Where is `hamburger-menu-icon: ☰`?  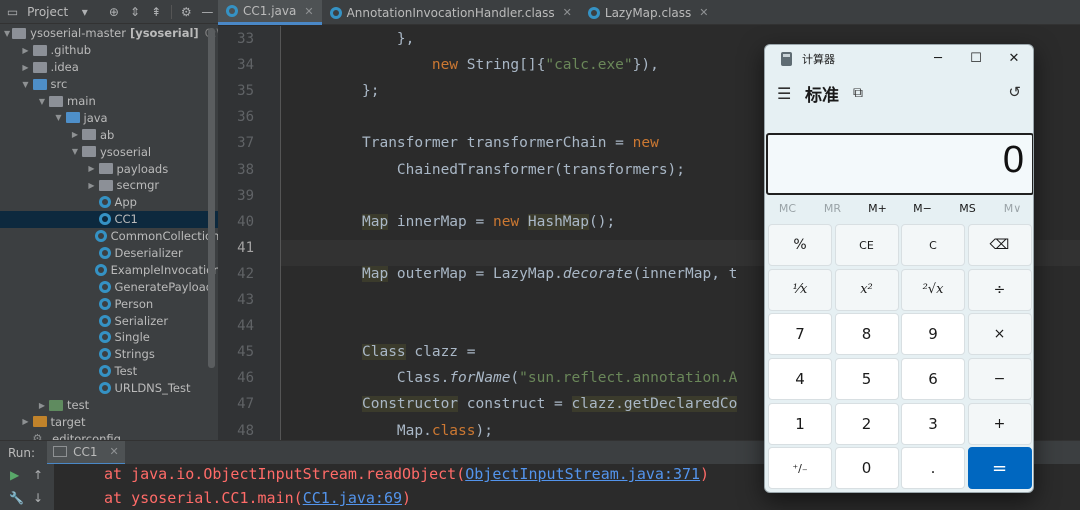 hamburger-menu-icon: ☰ is located at coordinates (786, 93).